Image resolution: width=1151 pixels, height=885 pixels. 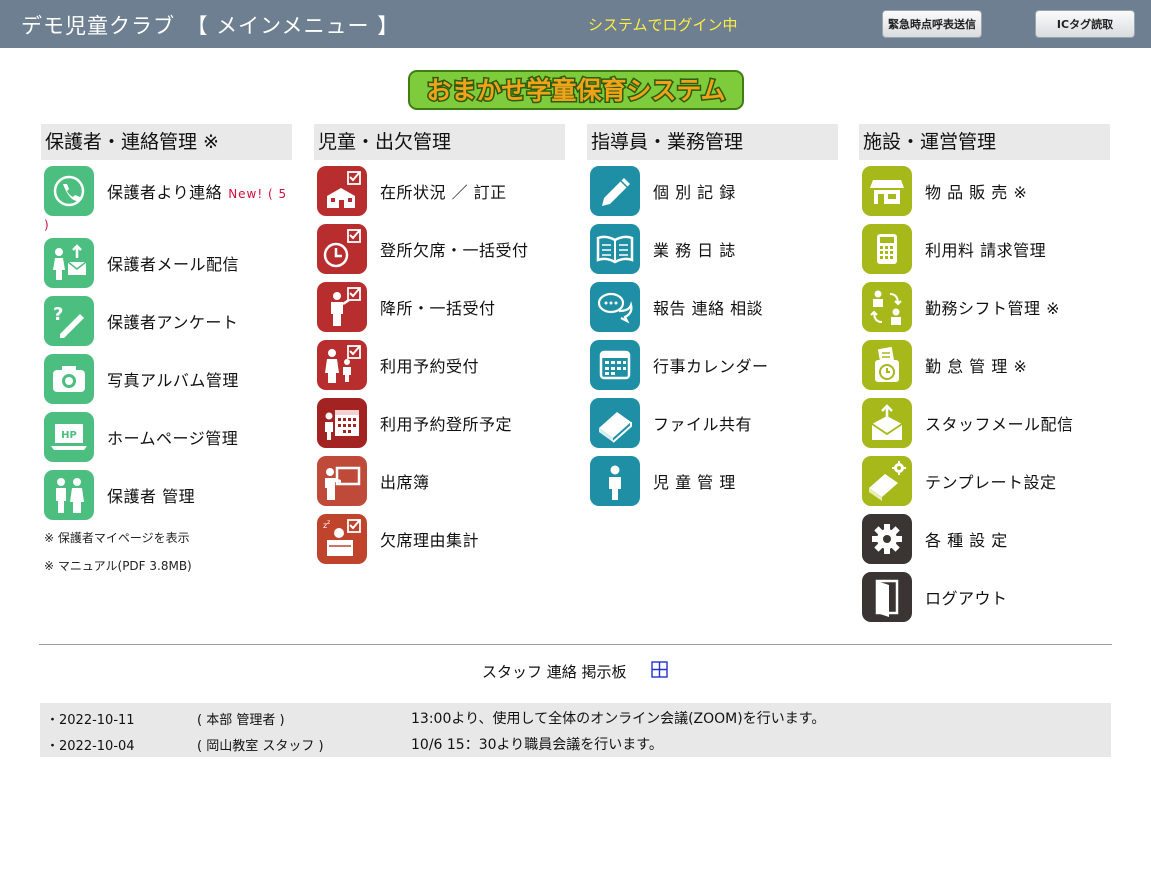 What do you see at coordinates (165, 192) in the screenshot?
I see `menu-label: 保護者より連絡` at bounding box center [165, 192].